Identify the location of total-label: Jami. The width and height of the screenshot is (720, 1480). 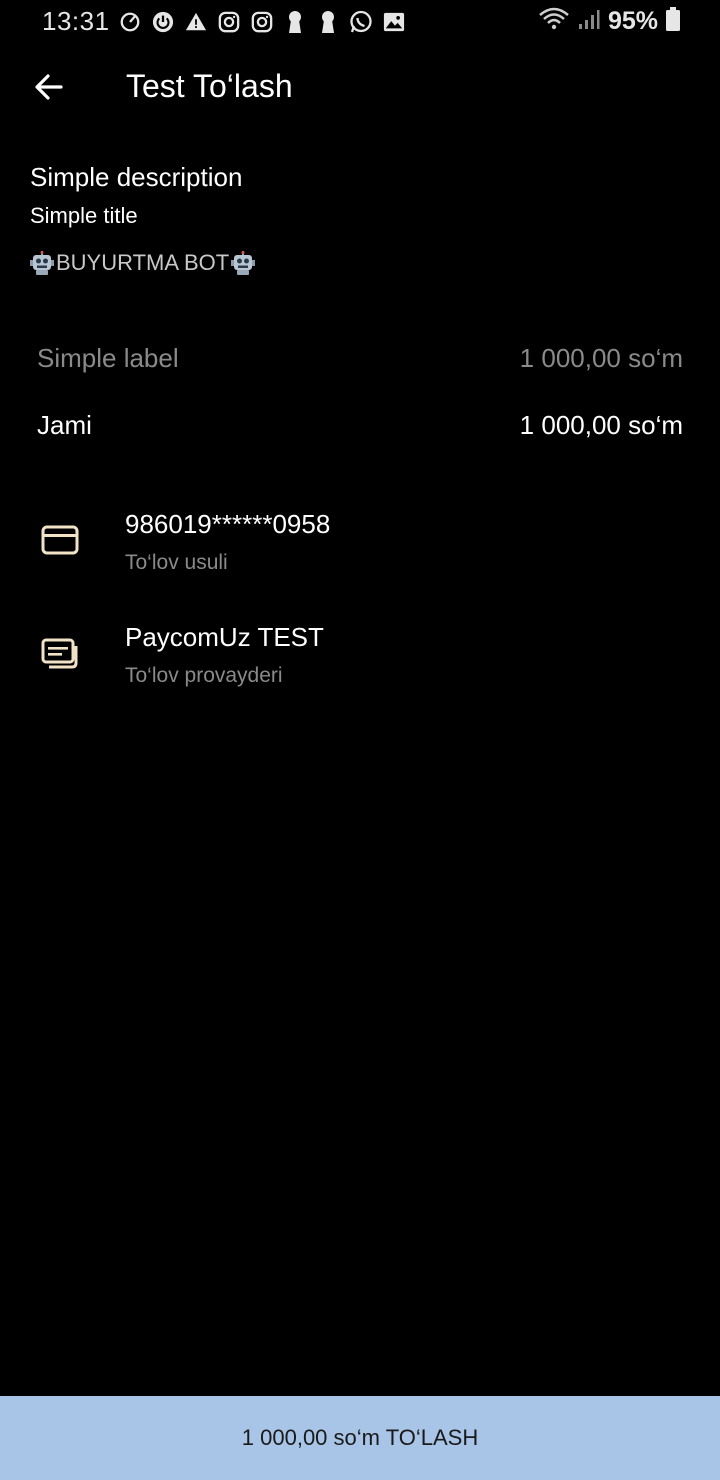
(64, 425).